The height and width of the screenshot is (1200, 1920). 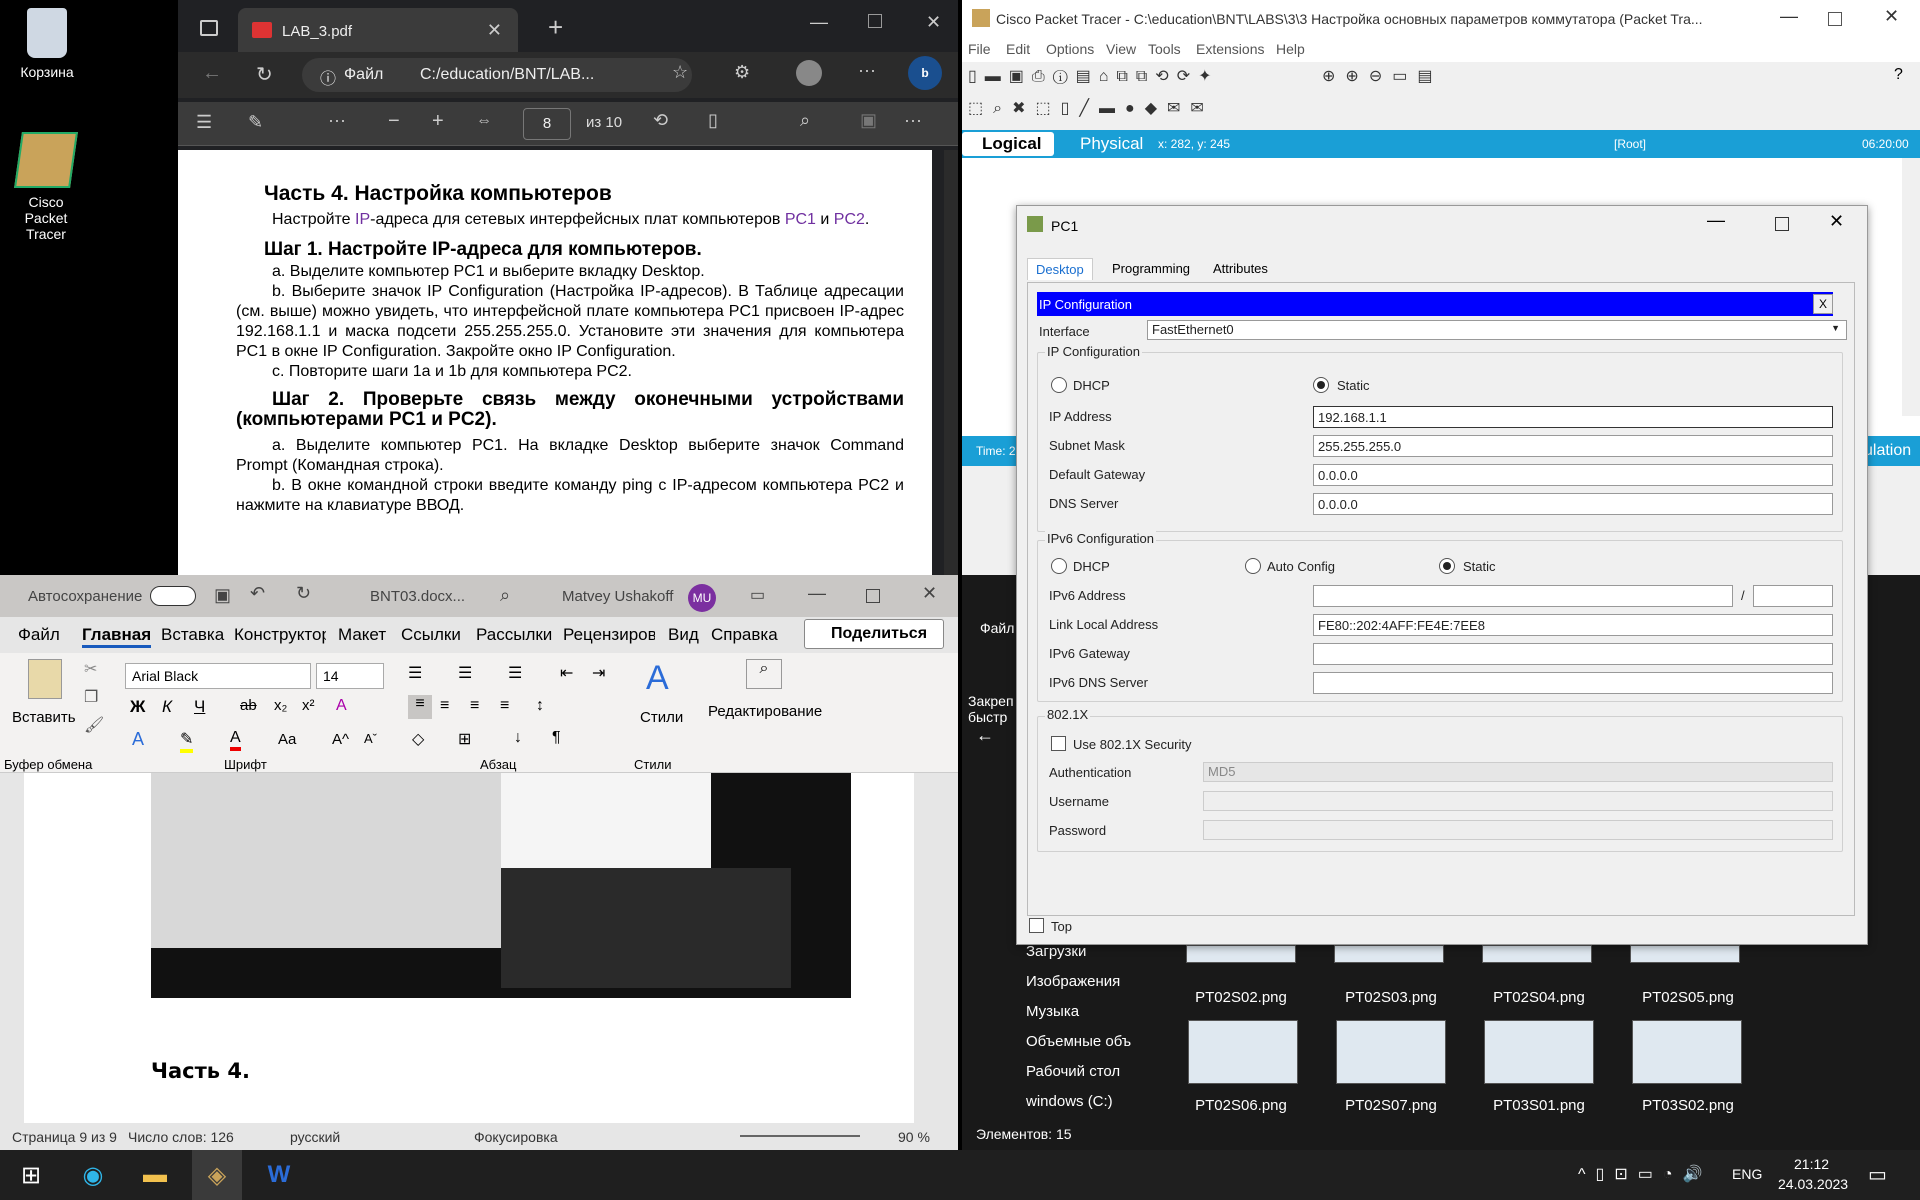 I want to click on tab-attributes: Attributes, so click(x=1240, y=268).